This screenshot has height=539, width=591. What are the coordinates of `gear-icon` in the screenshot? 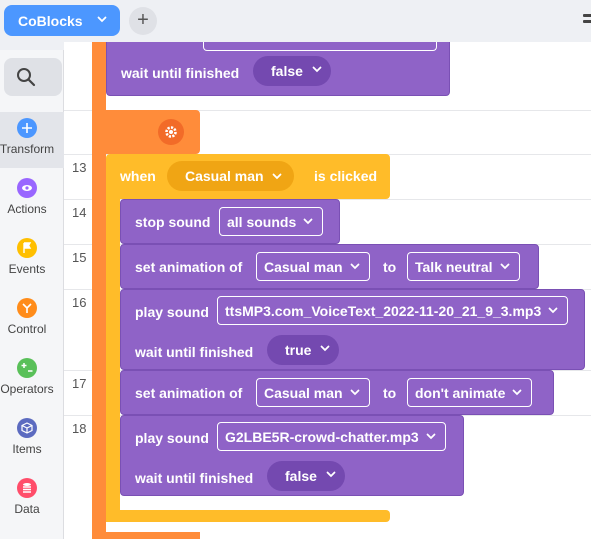 It's located at (171, 132).